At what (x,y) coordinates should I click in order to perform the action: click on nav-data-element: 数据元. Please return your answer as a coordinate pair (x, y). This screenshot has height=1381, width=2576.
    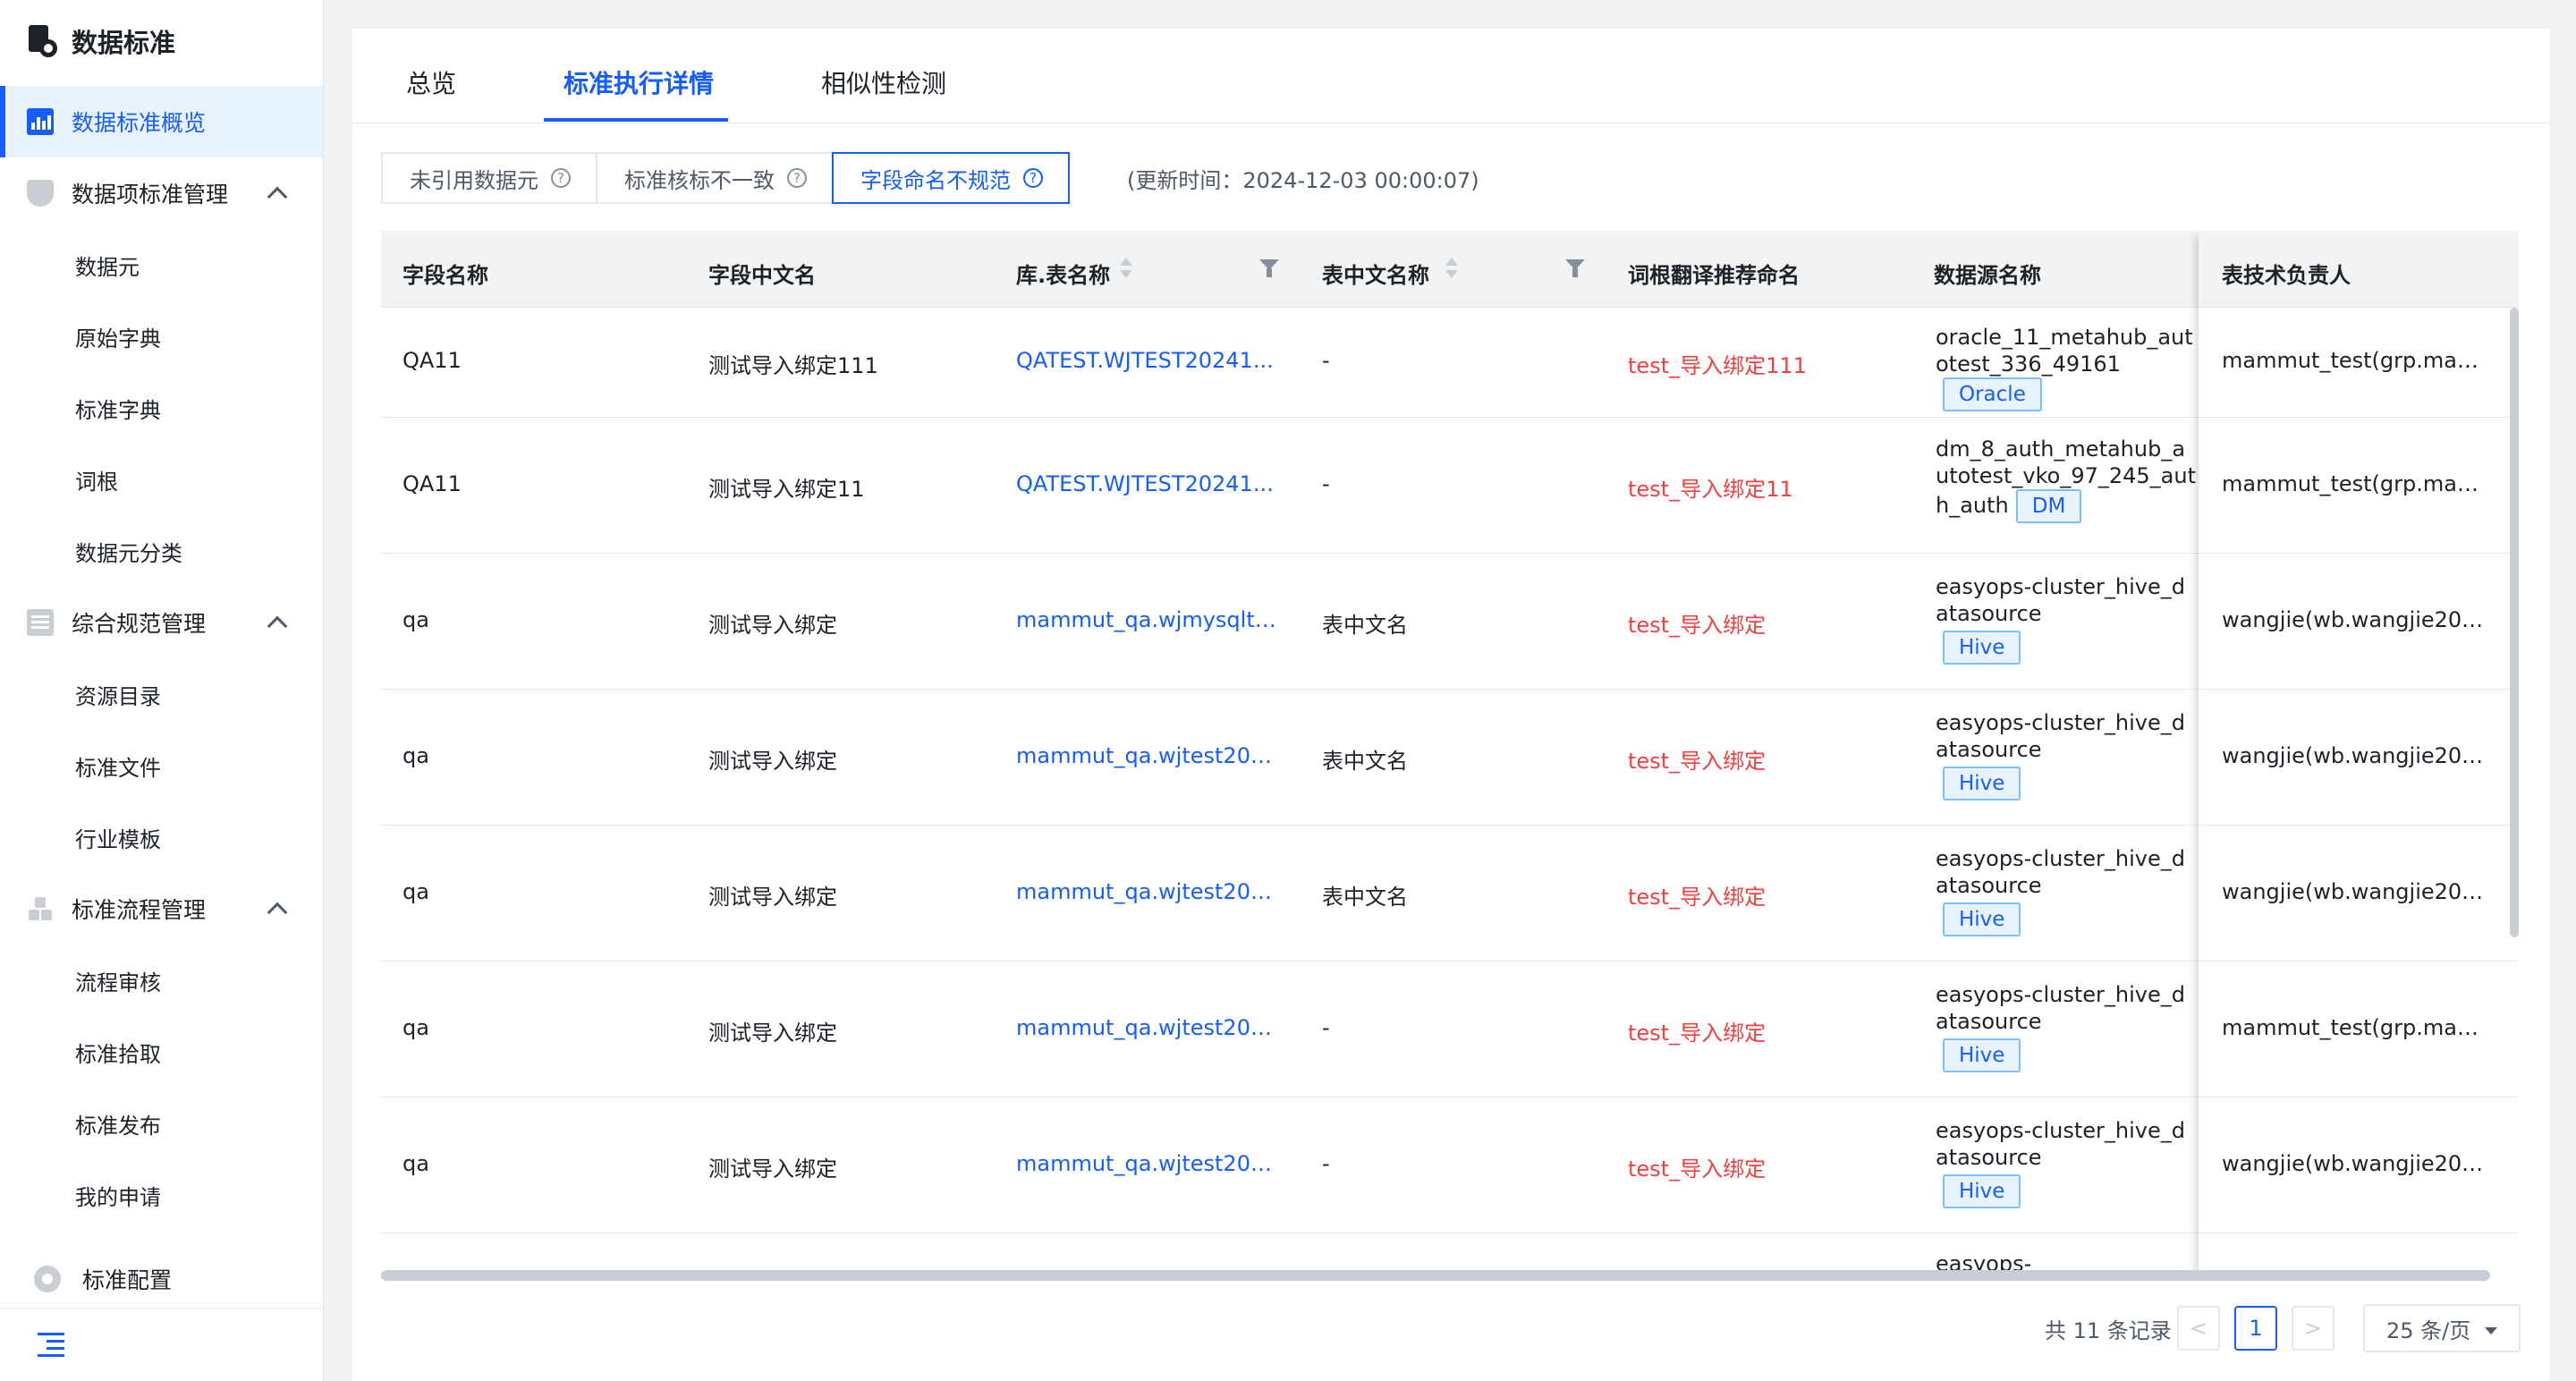
    Looking at the image, I should click on (161, 265).